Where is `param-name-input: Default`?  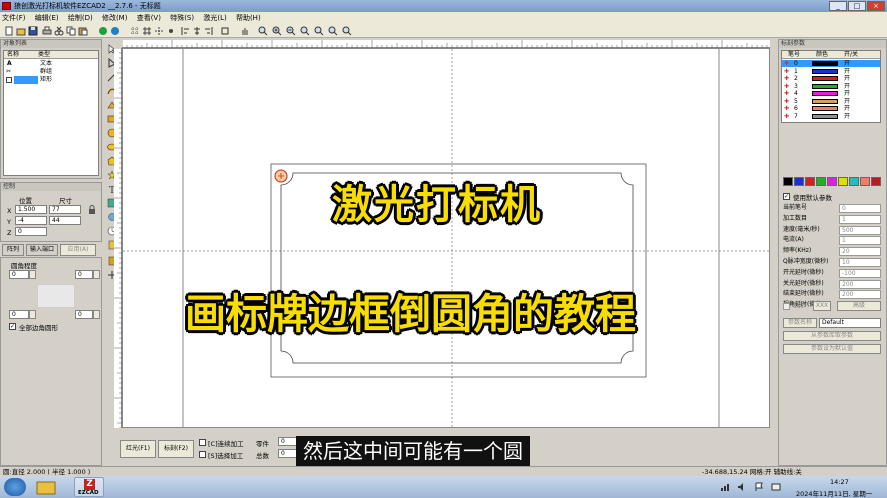
param-name-input: Default is located at coordinates (850, 323).